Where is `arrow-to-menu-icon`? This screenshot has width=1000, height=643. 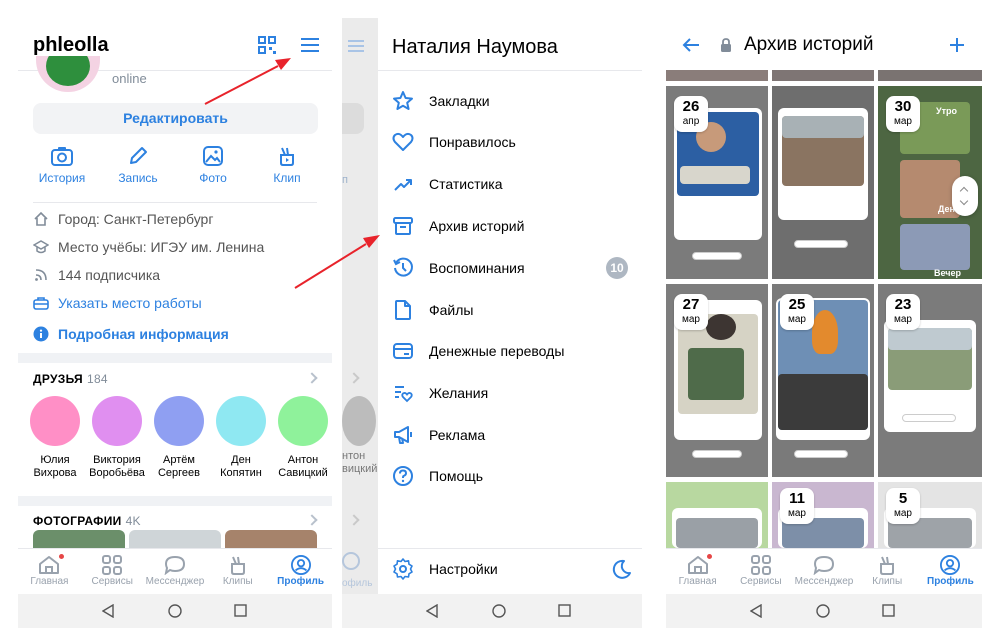
arrow-to-menu-icon is located at coordinates (247, 81).